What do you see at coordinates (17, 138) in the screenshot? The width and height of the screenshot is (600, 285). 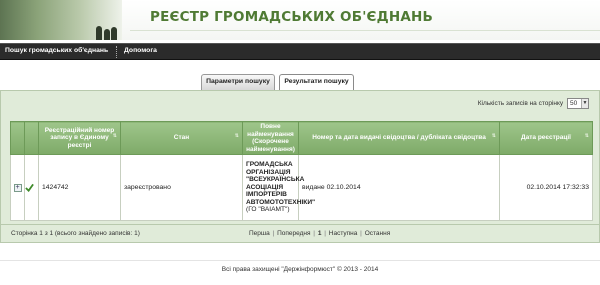 I see `header-expand` at bounding box center [17, 138].